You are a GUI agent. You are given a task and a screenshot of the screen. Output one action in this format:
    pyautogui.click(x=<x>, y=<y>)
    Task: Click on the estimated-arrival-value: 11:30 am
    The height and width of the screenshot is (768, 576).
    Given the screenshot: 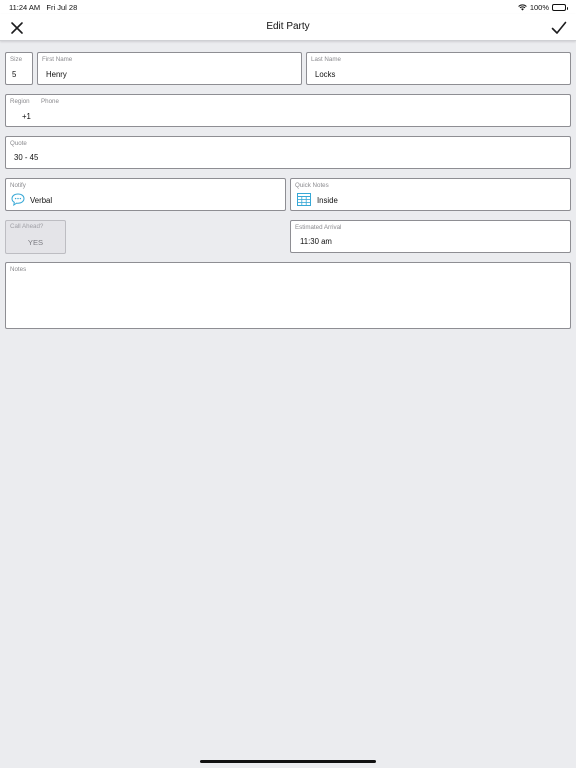 What is the action you would take?
    pyautogui.click(x=316, y=241)
    